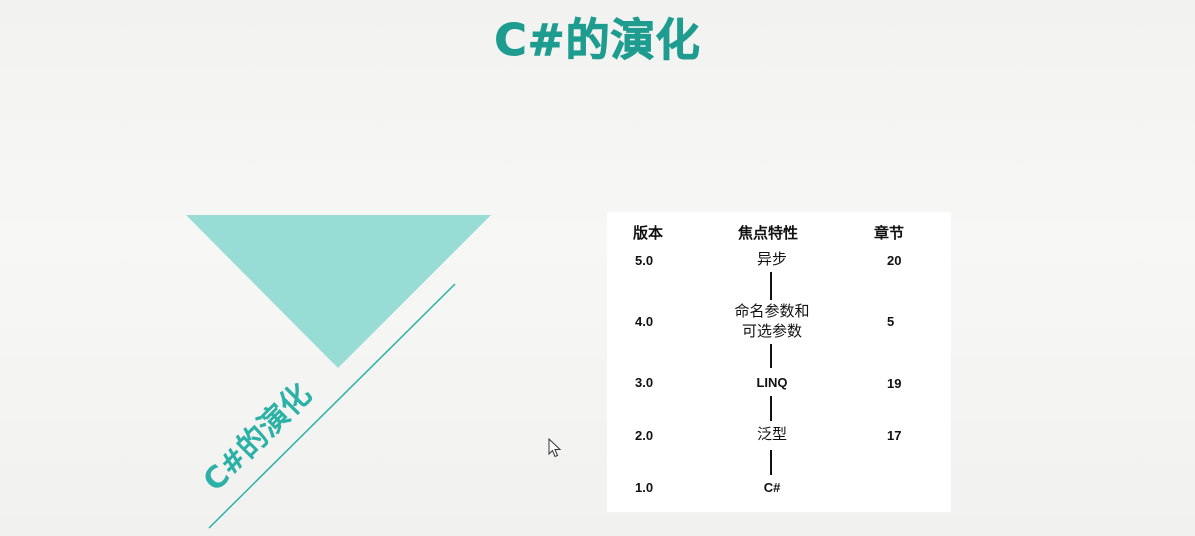 The image size is (1195, 536). I want to click on decoration-graphic, so click(338, 372).